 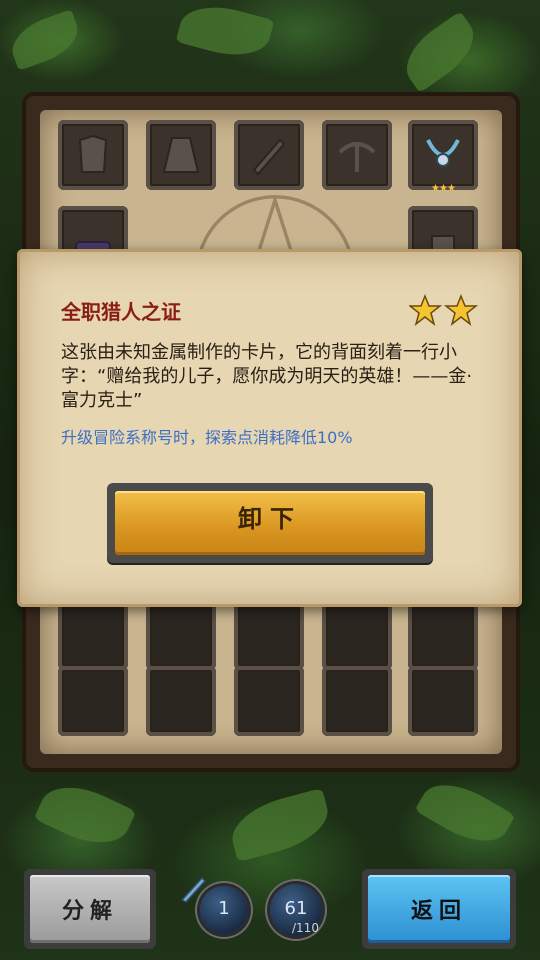 I want to click on equipment-slot-weapon, so click(x=269, y=155).